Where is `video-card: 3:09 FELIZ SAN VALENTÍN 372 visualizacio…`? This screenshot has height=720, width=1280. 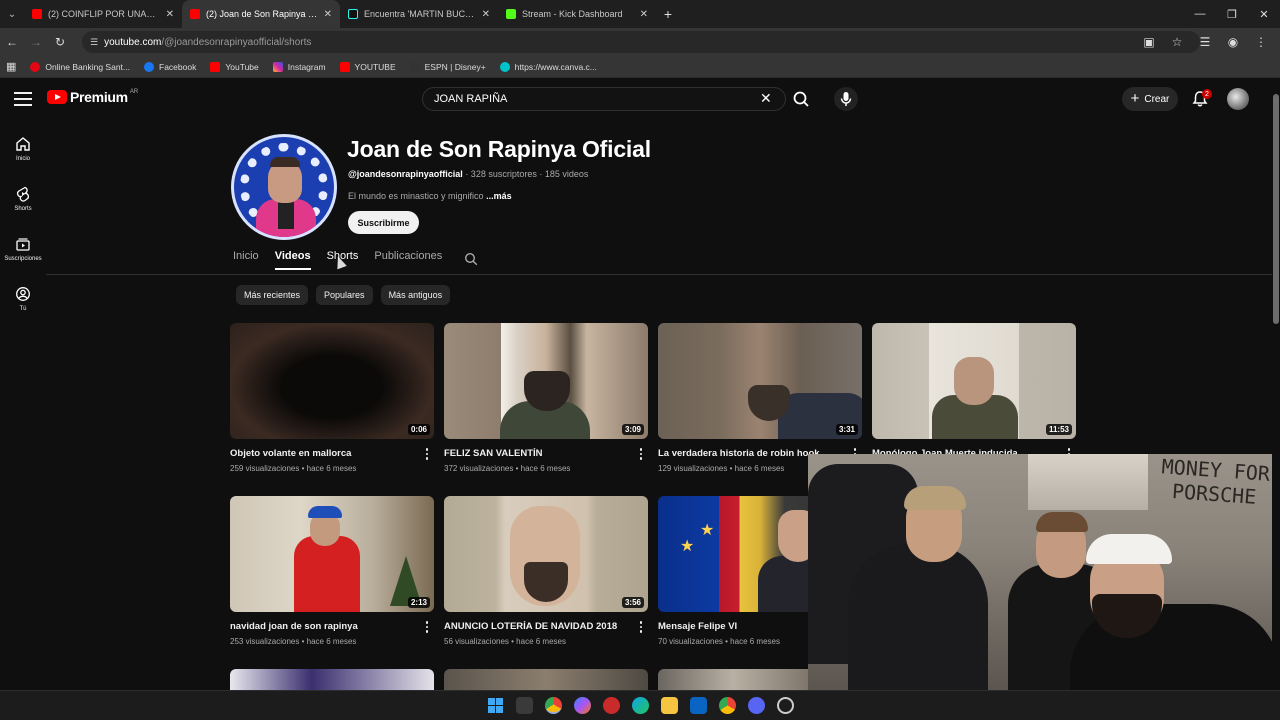 video-card: 3:09 FELIZ SAN VALENTÍN 372 visualizacio… is located at coordinates (546, 398).